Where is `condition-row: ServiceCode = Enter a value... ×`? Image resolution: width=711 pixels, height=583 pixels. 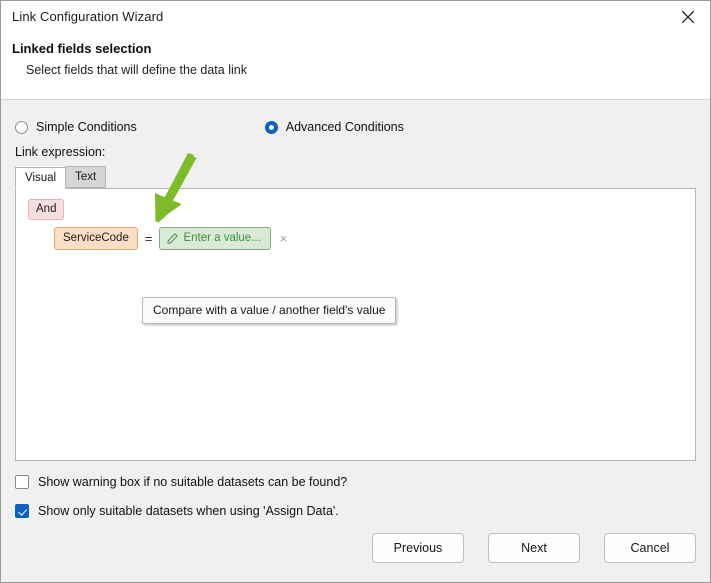 condition-row: ServiceCode = Enter a value... × is located at coordinates (374, 238).